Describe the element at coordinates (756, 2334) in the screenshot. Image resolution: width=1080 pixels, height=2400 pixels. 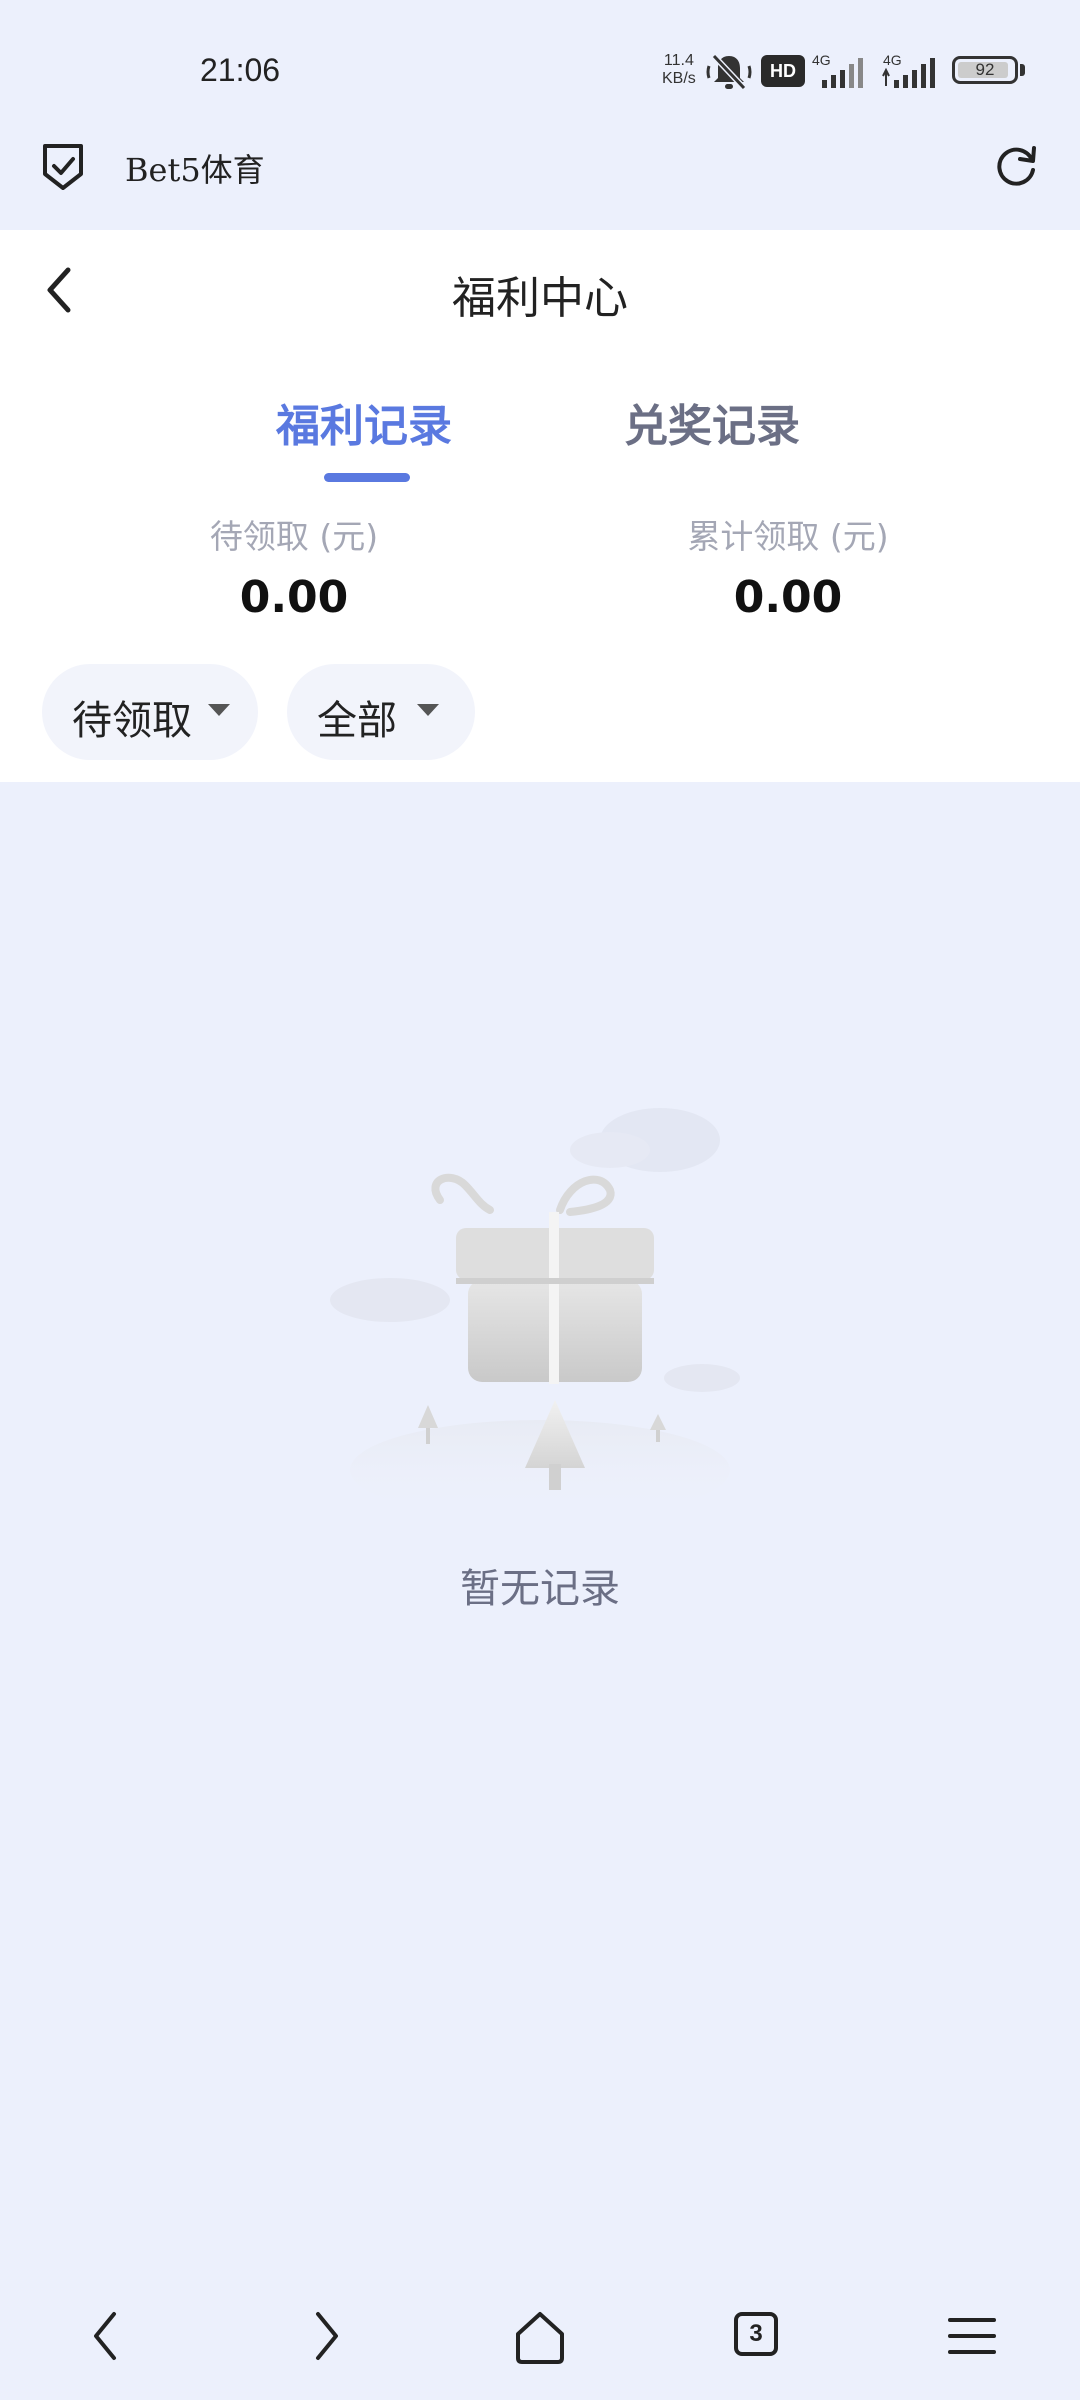
I see `tab-switcher-button: 3` at that location.